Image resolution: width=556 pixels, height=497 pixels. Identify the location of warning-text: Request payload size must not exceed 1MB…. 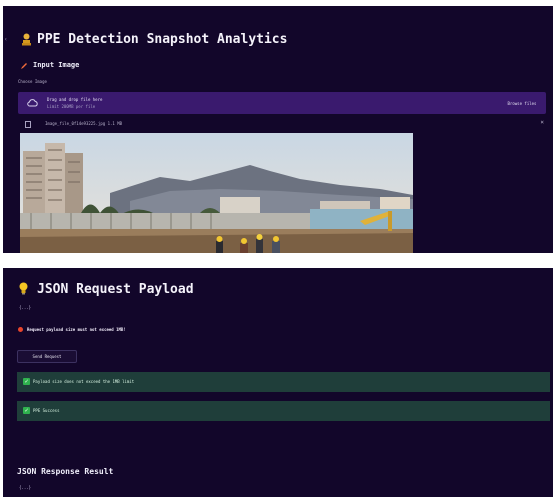
(76, 329).